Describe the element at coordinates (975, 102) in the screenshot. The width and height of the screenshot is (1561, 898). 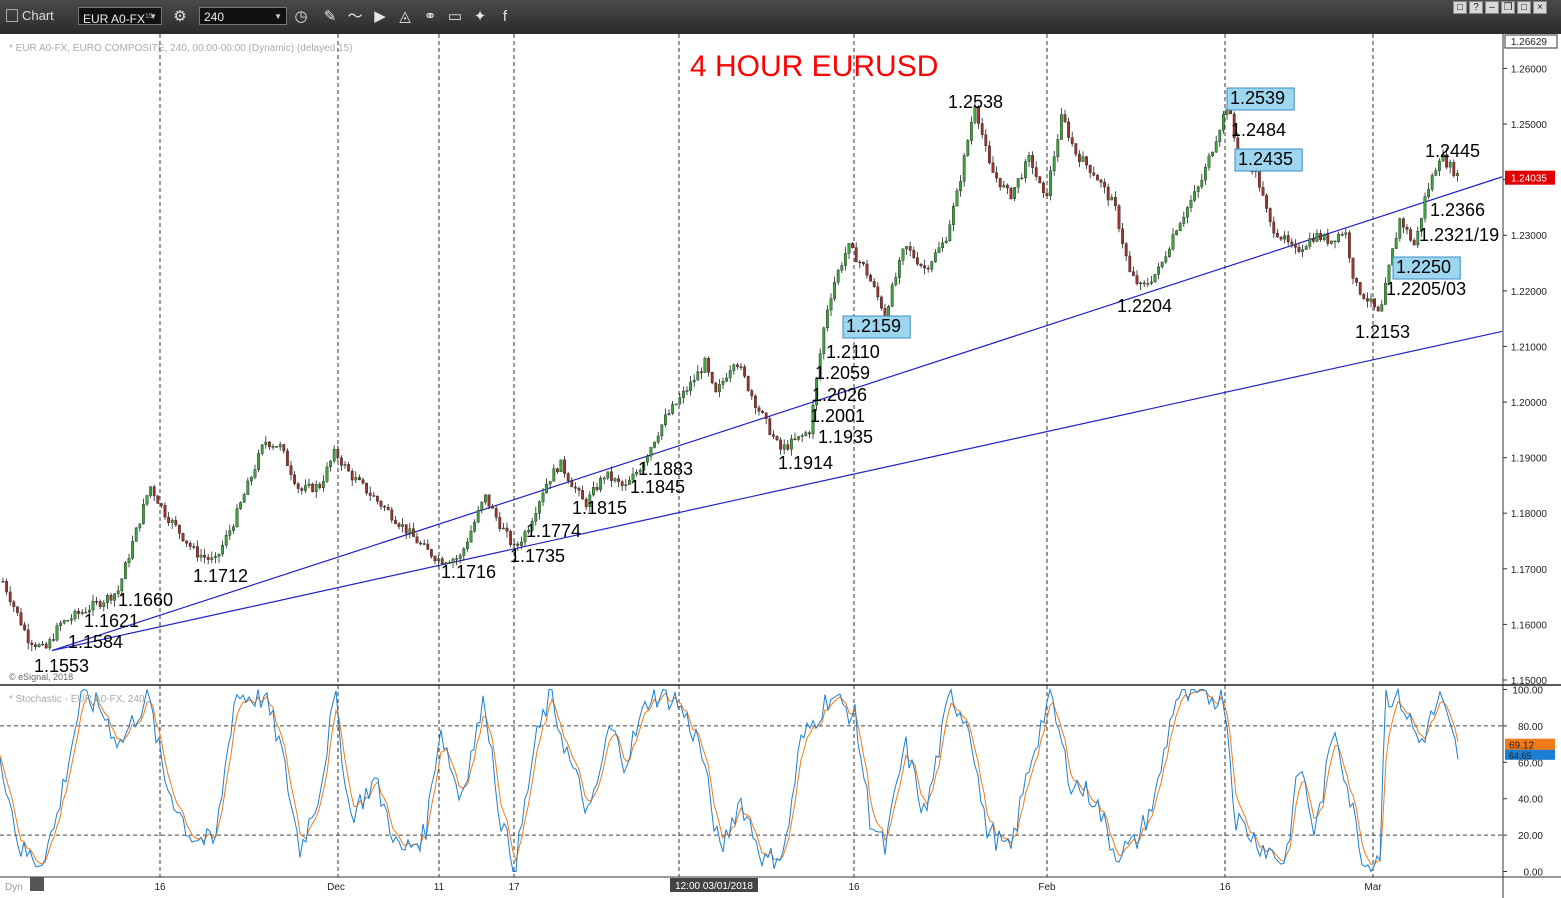
I see `price-annotation-label: 1.2538` at that location.